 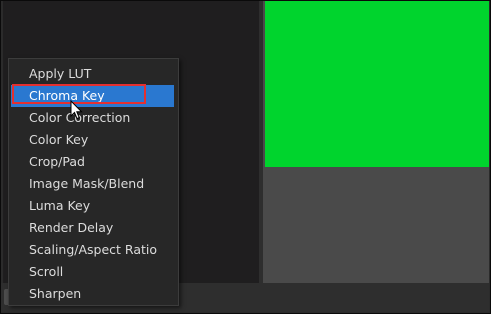 What do you see at coordinates (76, 110) in the screenshot?
I see `arrow-cursor-icon` at bounding box center [76, 110].